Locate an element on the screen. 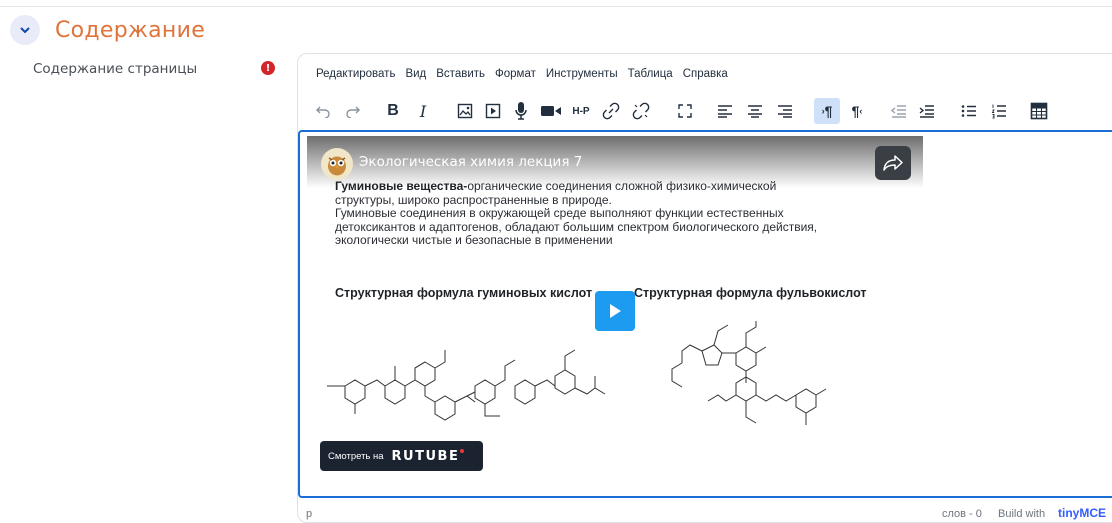 The height and width of the screenshot is (523, 1112). word-count: слов - 0 is located at coordinates (962, 514).